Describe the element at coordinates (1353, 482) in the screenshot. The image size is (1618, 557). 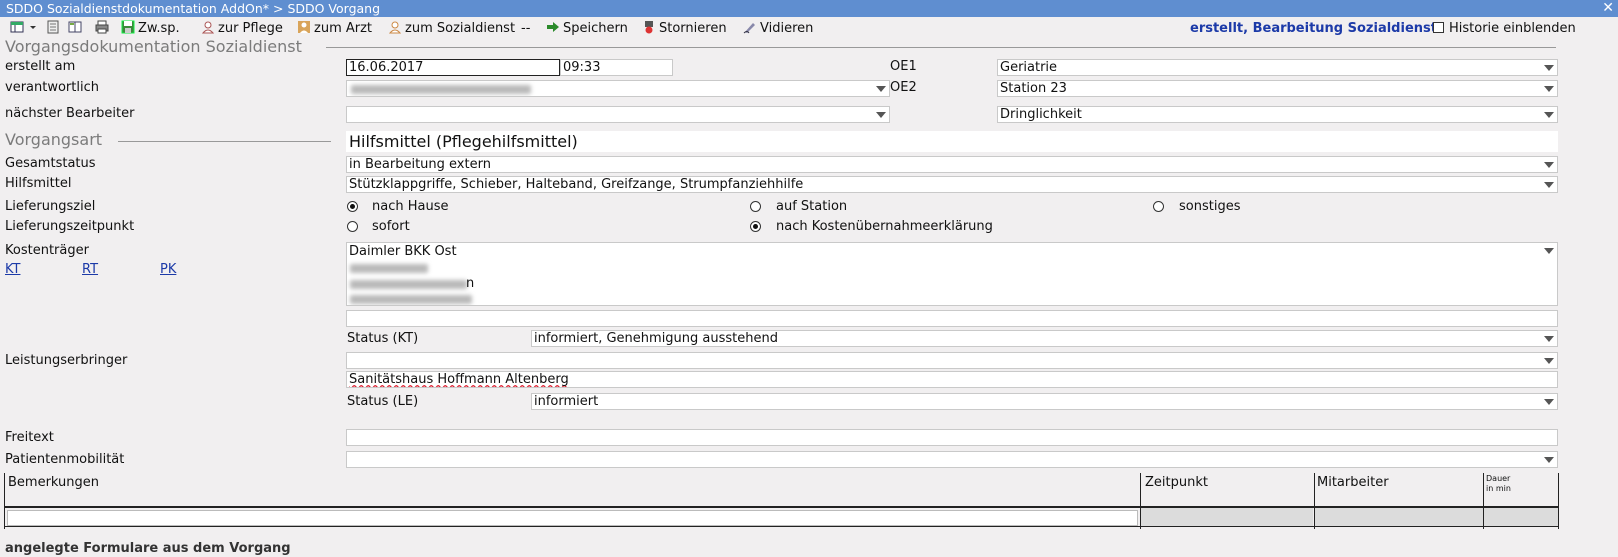
I see `col-header-mitarbeiter: Mitarbeiter` at that location.